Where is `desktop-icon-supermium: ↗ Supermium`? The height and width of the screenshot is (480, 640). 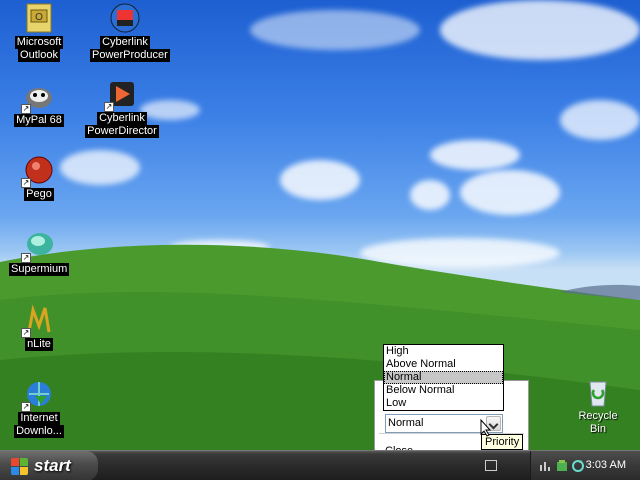
desktop-icon-supermium: ↗ Supermium is located at coordinates (39, 252).